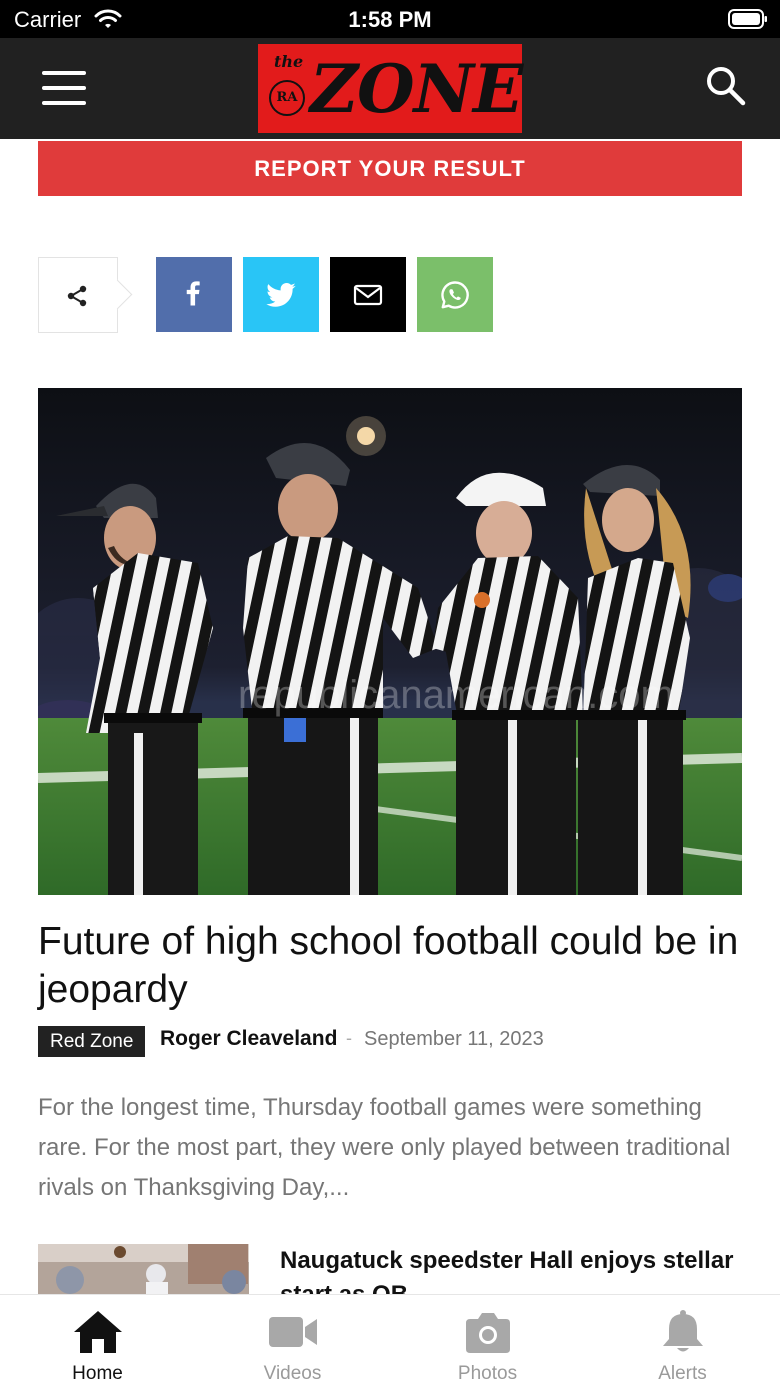 Image resolution: width=780 pixels, height=1388 pixels. I want to click on clock-time: 1:58 PM, so click(390, 19).